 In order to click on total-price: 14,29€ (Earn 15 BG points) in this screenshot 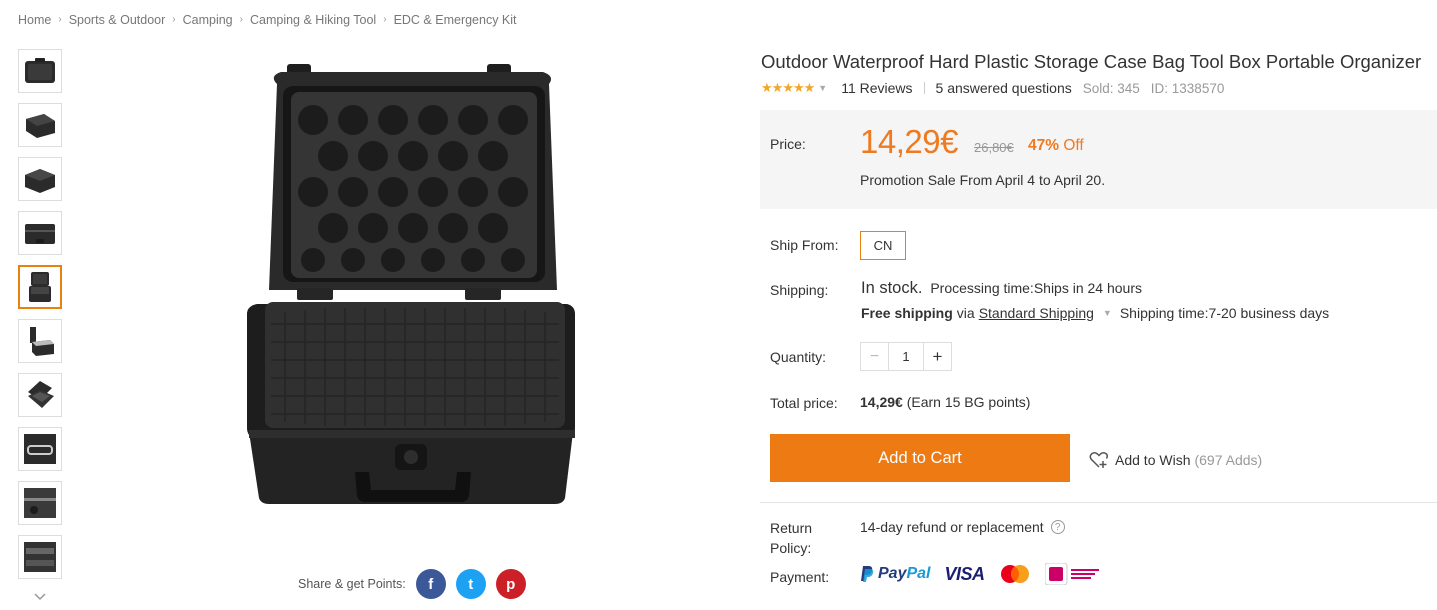, I will do `click(945, 402)`.